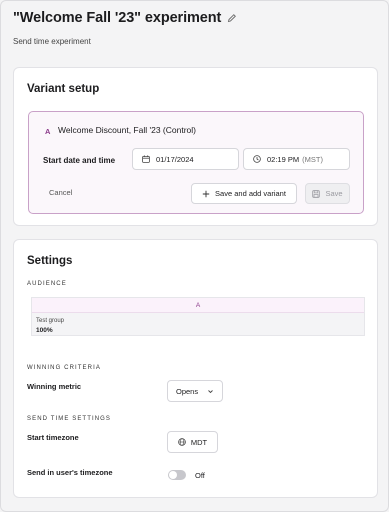 Image resolution: width=389 pixels, height=512 pixels. I want to click on save-and-add-variant-label: Save and add variant, so click(250, 193).